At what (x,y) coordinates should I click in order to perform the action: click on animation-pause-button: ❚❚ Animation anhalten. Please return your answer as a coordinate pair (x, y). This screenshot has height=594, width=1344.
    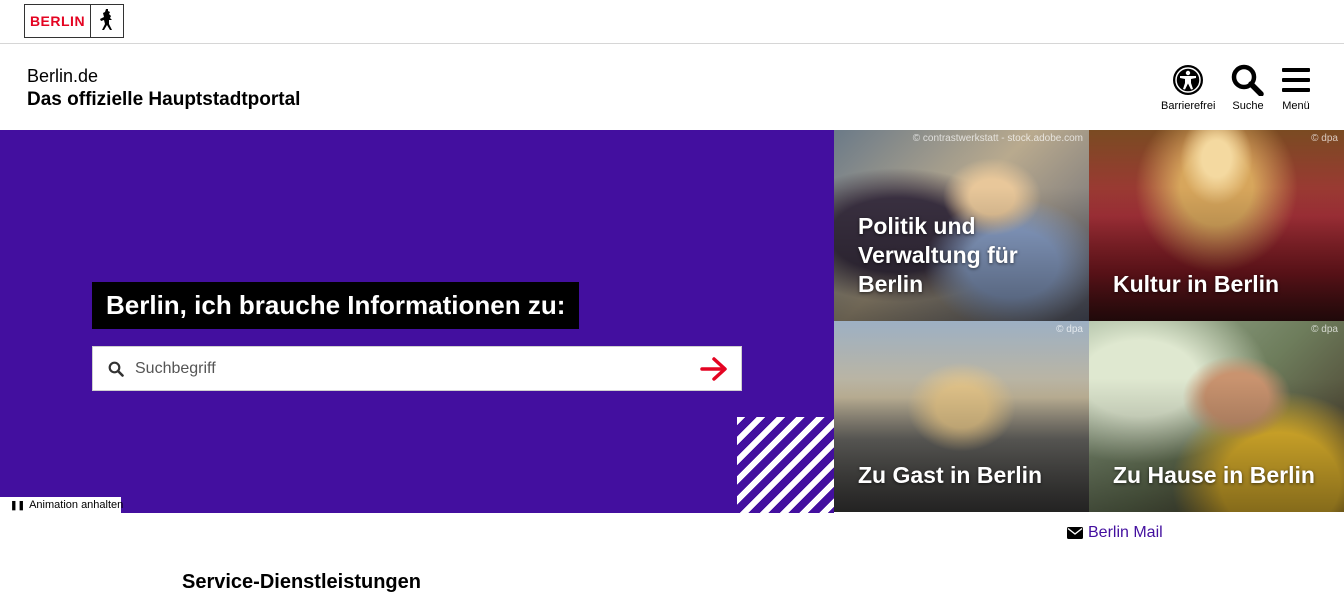
    Looking at the image, I should click on (62, 505).